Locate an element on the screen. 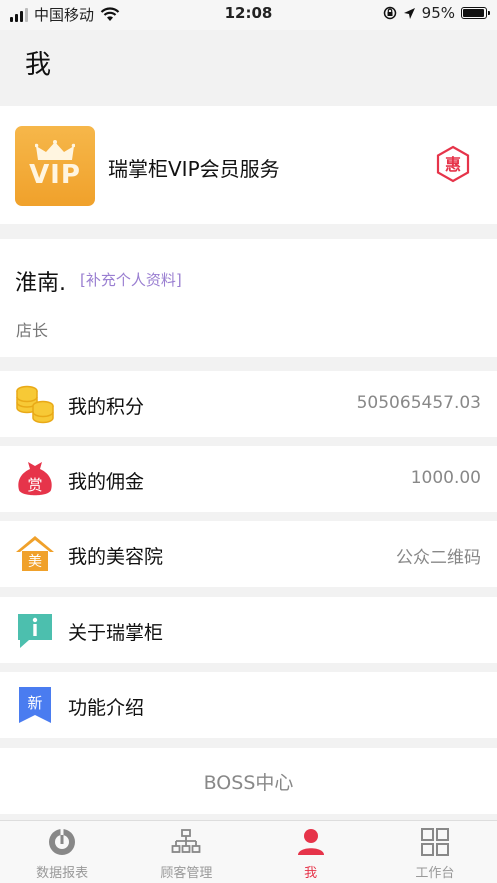 The height and width of the screenshot is (883, 497). tab-bar: 数据报表 顾客管理 我 工作台 is located at coordinates (248, 851).